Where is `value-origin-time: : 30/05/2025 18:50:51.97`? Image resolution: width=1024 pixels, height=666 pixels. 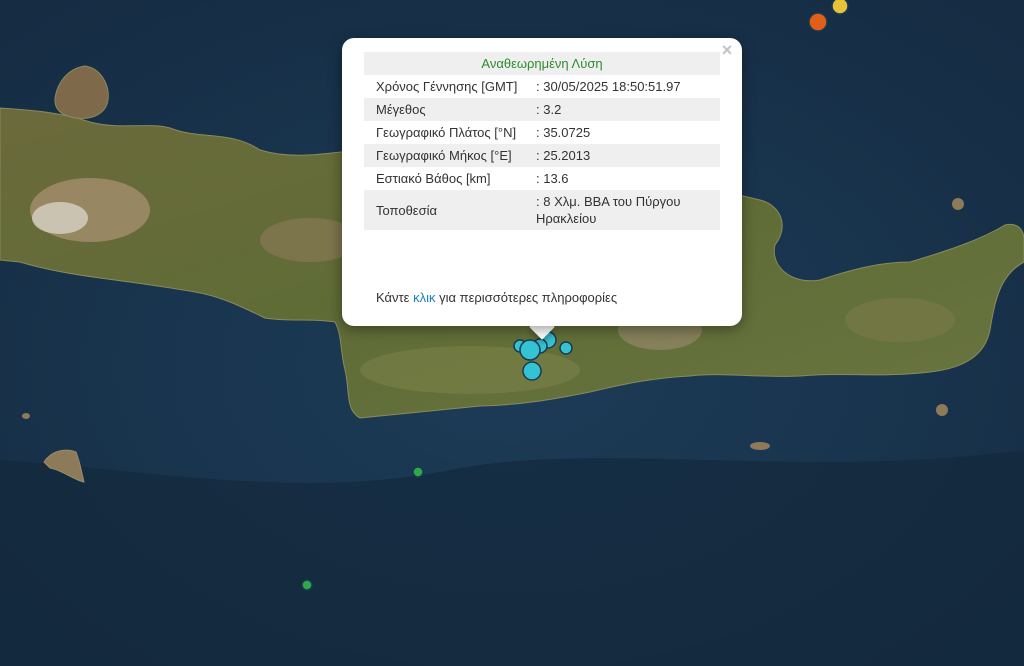 value-origin-time: : 30/05/2025 18:50:51.97 is located at coordinates (608, 86).